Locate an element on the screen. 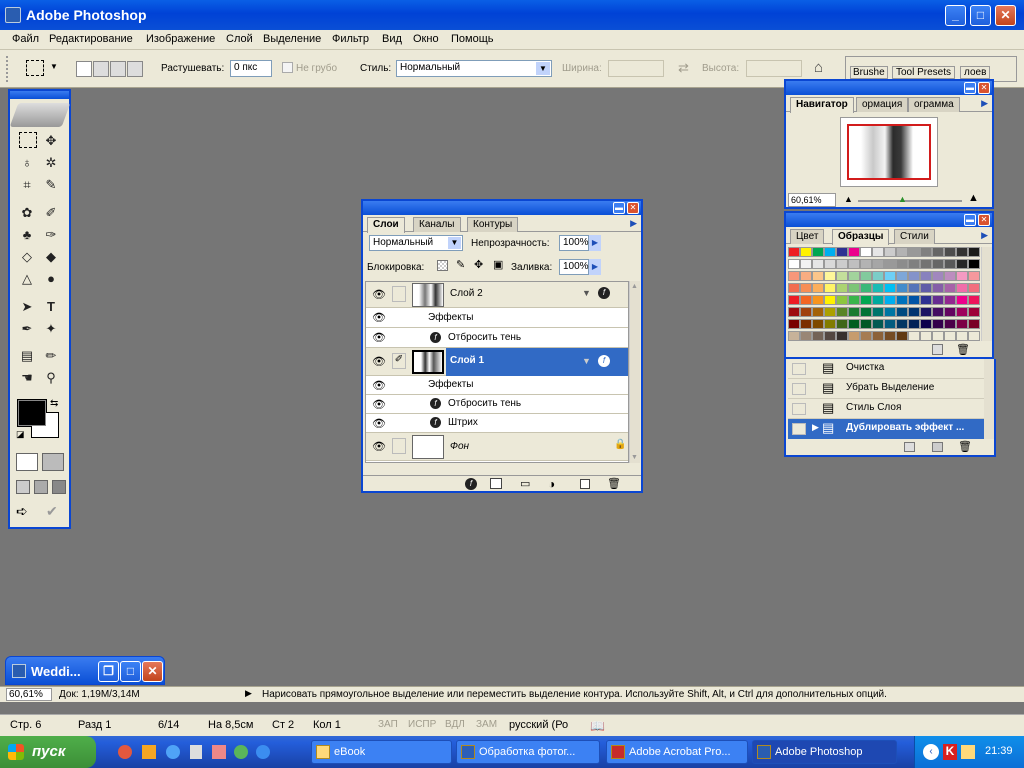 The height and width of the screenshot is (768, 1024). taskbar-item-ebook: eBook is located at coordinates (381, 752).